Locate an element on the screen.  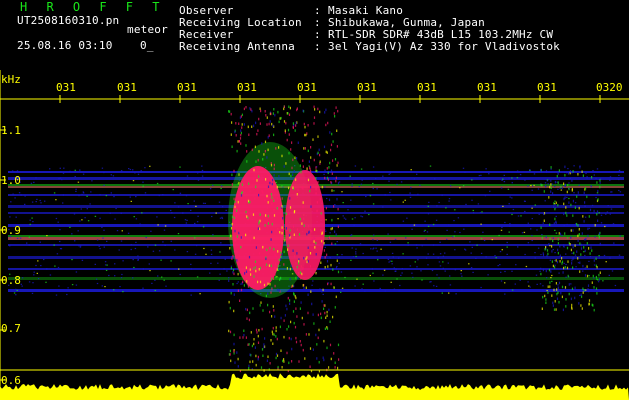
meteor-echo is located at coordinates (284, 239).